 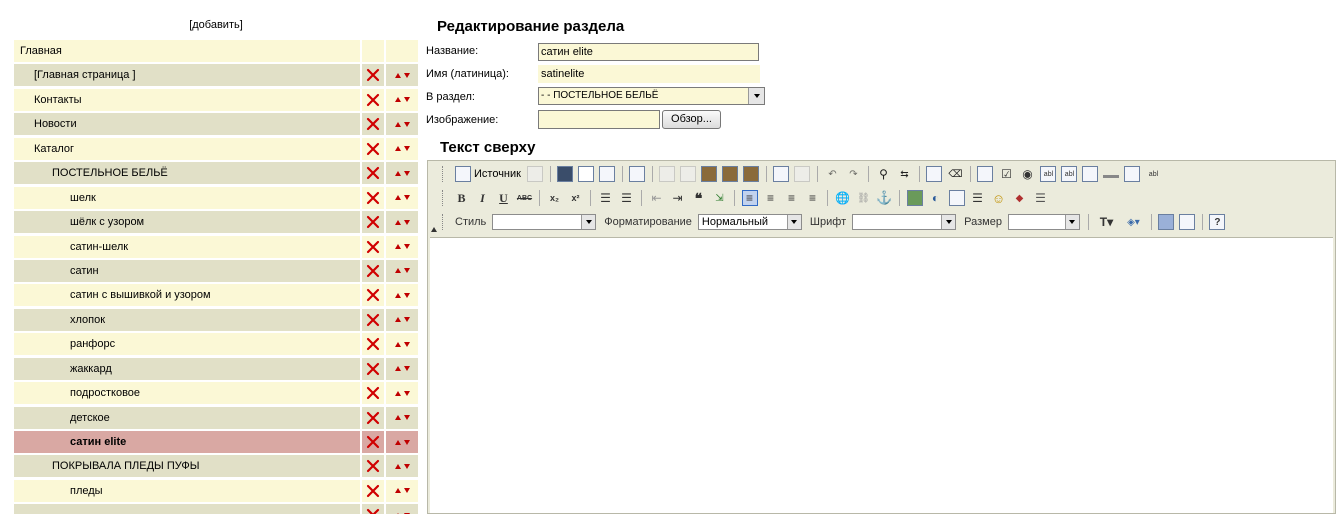 I want to click on tree-row, so click(x=216, y=509).